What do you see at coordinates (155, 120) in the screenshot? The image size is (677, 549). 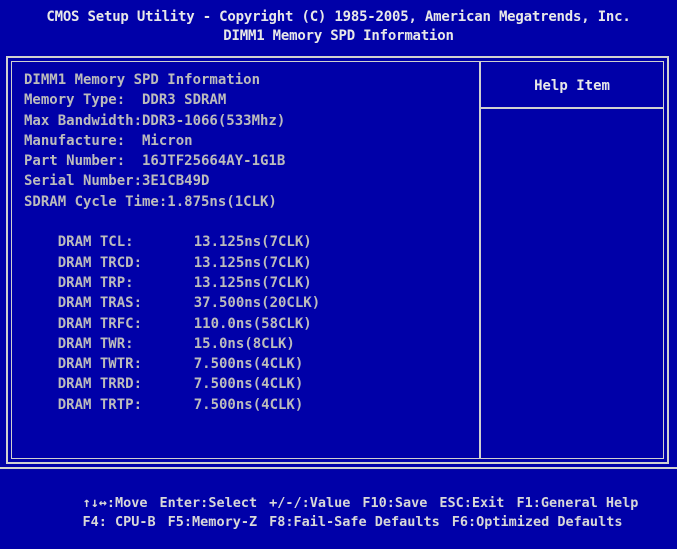 I see `field-max-bandwidth: Max Bandwidth:DDR3-1066(533Mhz)` at bounding box center [155, 120].